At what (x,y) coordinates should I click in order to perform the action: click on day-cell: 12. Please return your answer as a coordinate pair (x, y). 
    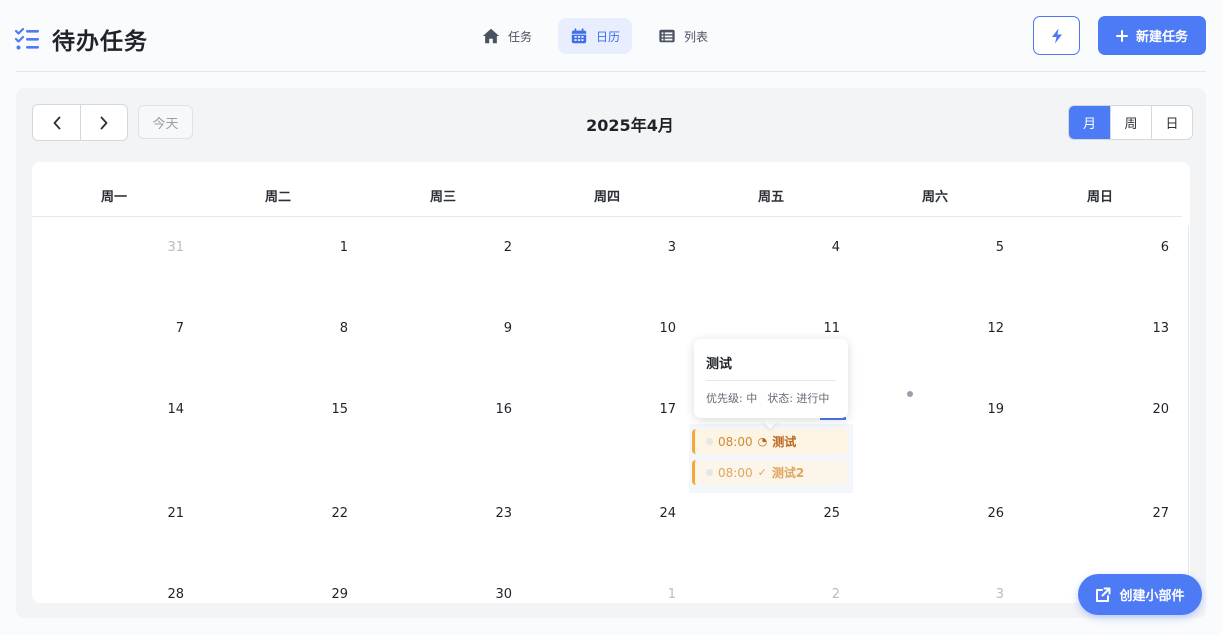
    Looking at the image, I should click on (984, 328).